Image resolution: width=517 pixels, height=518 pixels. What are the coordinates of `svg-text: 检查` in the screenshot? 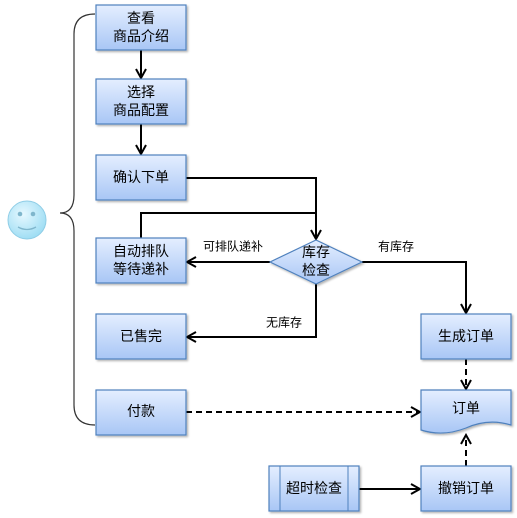 It's located at (316, 271).